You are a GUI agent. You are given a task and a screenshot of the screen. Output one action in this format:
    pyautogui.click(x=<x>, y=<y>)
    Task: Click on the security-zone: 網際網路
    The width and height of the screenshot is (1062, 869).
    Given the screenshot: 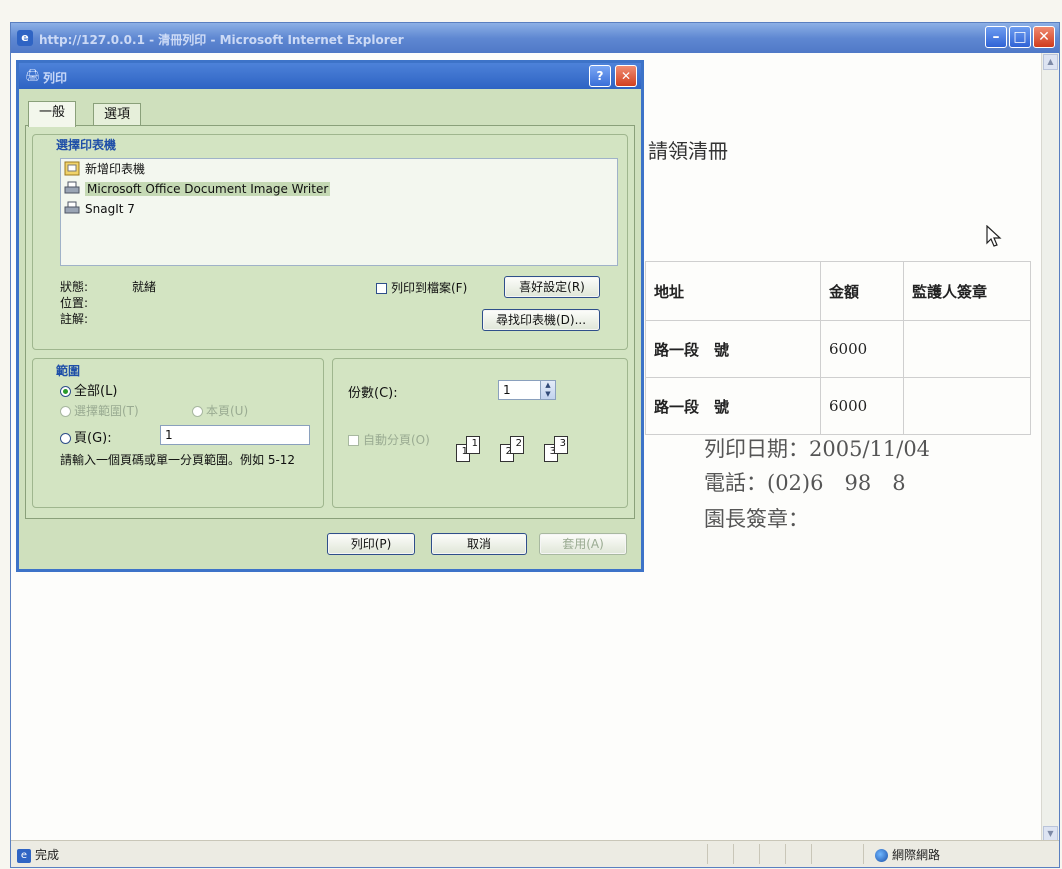 What is the action you would take?
    pyautogui.click(x=907, y=854)
    